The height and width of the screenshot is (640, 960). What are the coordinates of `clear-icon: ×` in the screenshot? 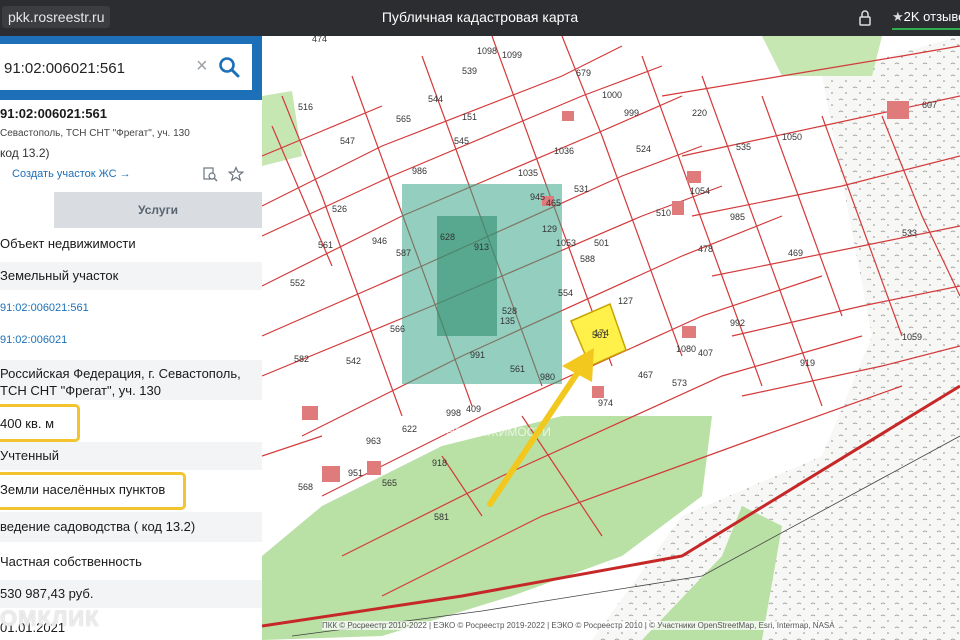 It's located at (202, 66).